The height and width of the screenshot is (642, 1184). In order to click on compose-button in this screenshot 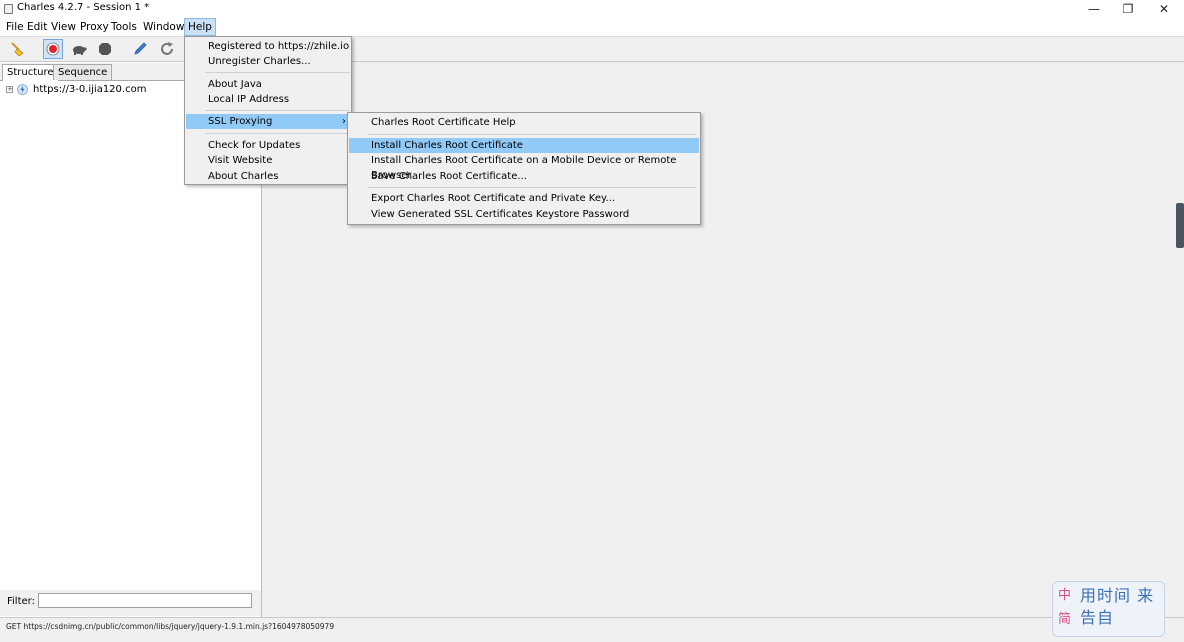, I will do `click(140, 49)`.